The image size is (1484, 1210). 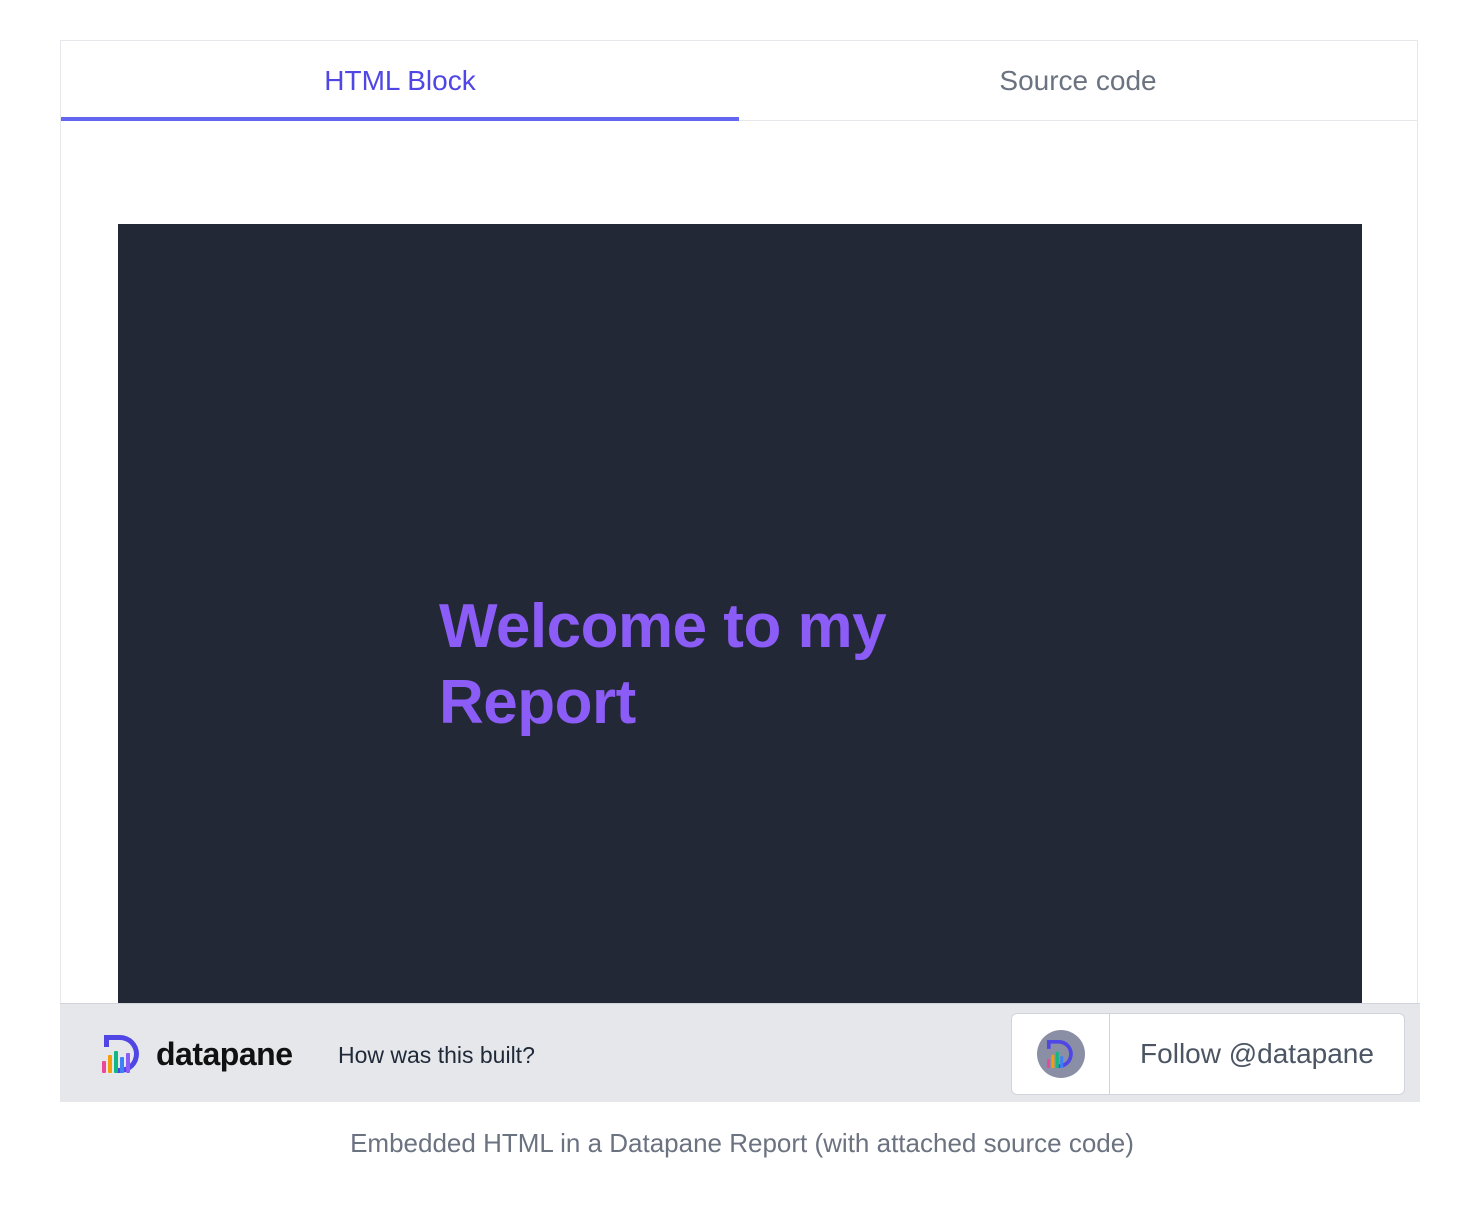 What do you see at coordinates (224, 1053) in the screenshot?
I see `datapane-wordmark: datapane` at bounding box center [224, 1053].